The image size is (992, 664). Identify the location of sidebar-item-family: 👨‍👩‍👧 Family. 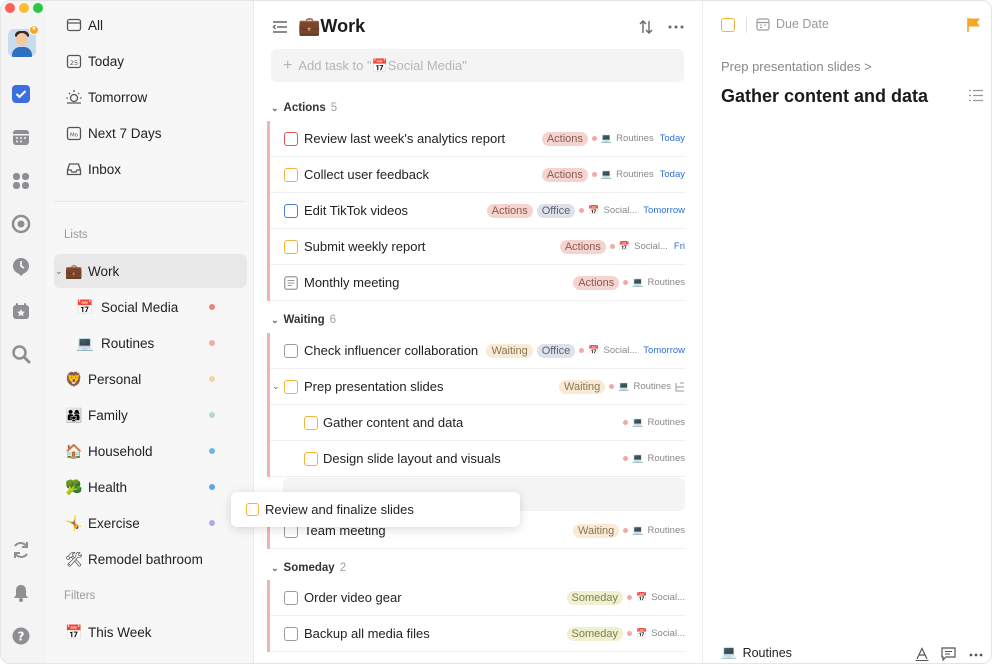
(150, 415).